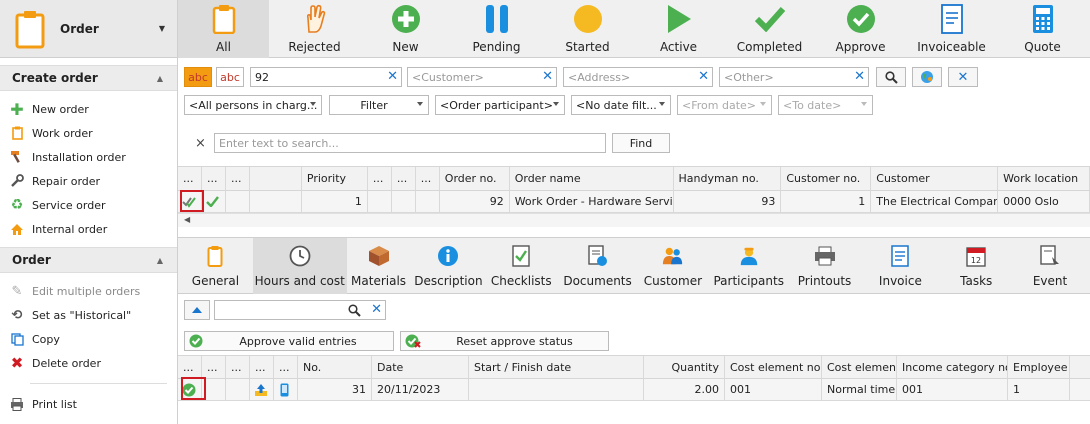  I want to click on filter-all-button: All, so click(223, 29).